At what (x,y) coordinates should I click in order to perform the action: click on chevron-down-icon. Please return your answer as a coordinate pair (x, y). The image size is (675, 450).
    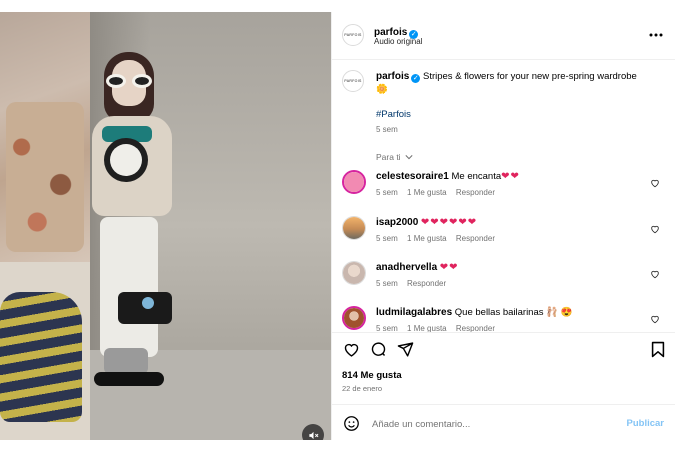
    Looking at the image, I should click on (409, 157).